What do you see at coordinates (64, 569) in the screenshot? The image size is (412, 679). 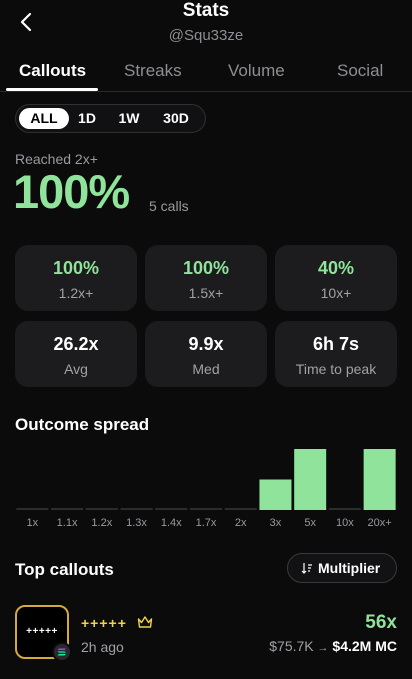 I see `top-callouts-title: Top callouts` at bounding box center [64, 569].